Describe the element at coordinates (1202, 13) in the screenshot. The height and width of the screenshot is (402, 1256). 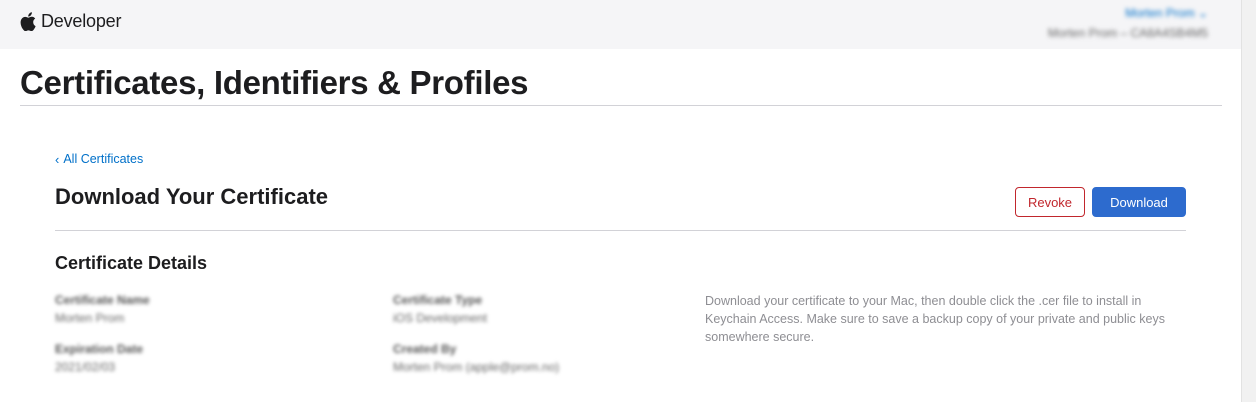
I see `chevron-down-icon: ⌄` at that location.